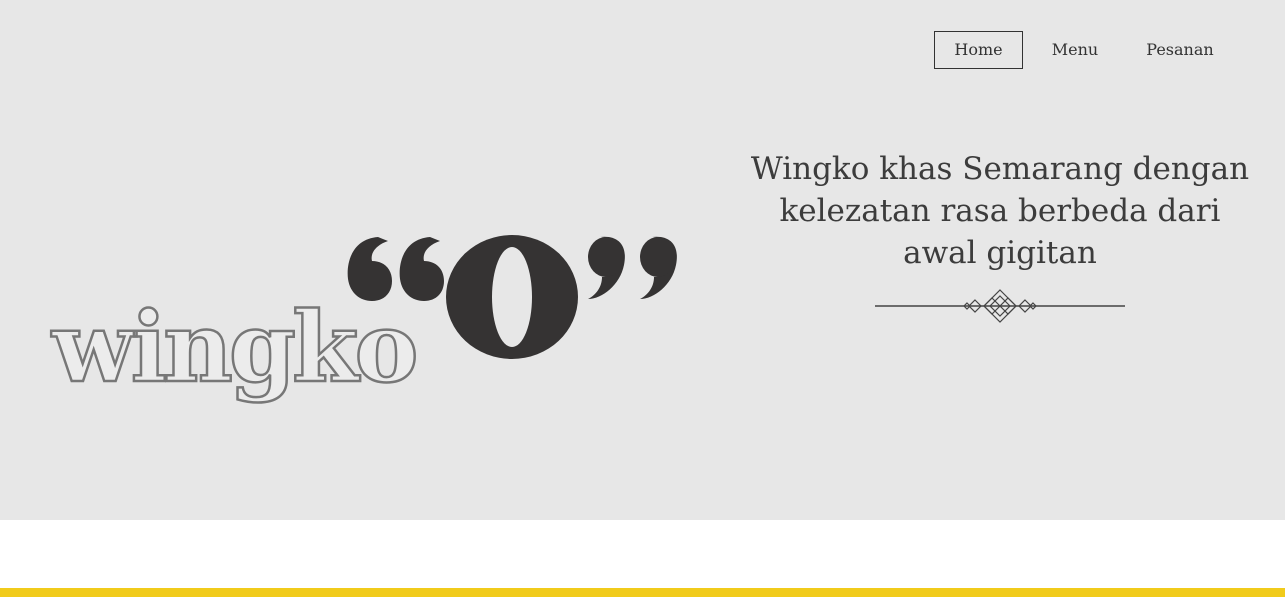 The image size is (1285, 597). What do you see at coordinates (642, 554) in the screenshot?
I see `content-band` at bounding box center [642, 554].